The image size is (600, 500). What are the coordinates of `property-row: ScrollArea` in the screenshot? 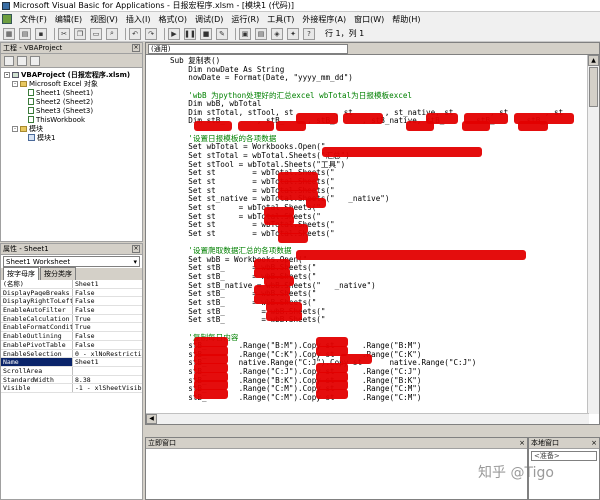 It's located at (71, 371).